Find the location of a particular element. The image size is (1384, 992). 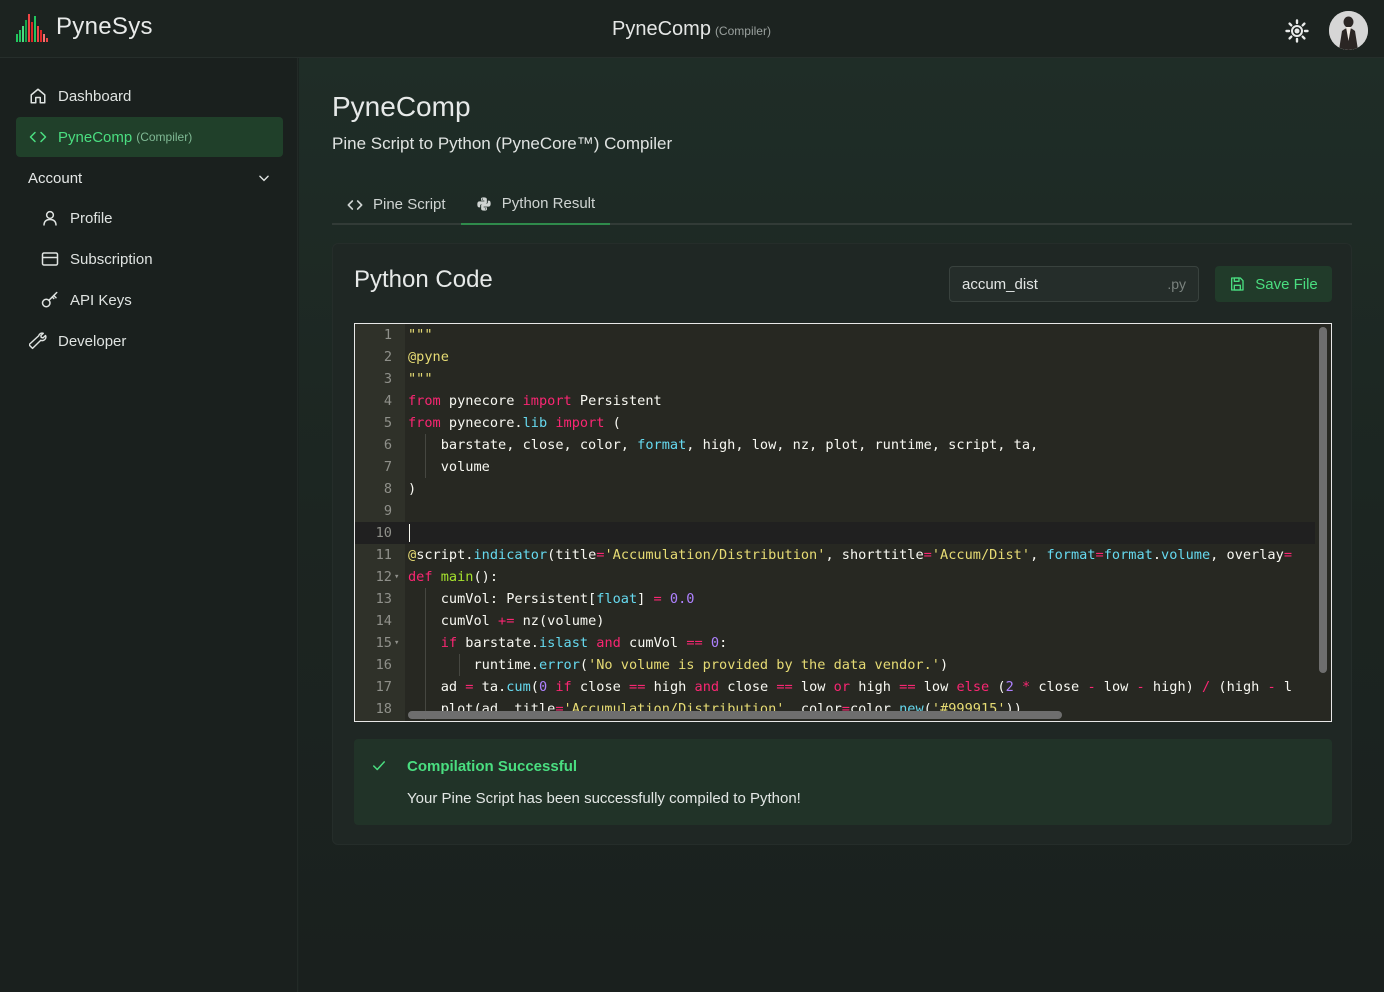

text-cursor is located at coordinates (409, 533).